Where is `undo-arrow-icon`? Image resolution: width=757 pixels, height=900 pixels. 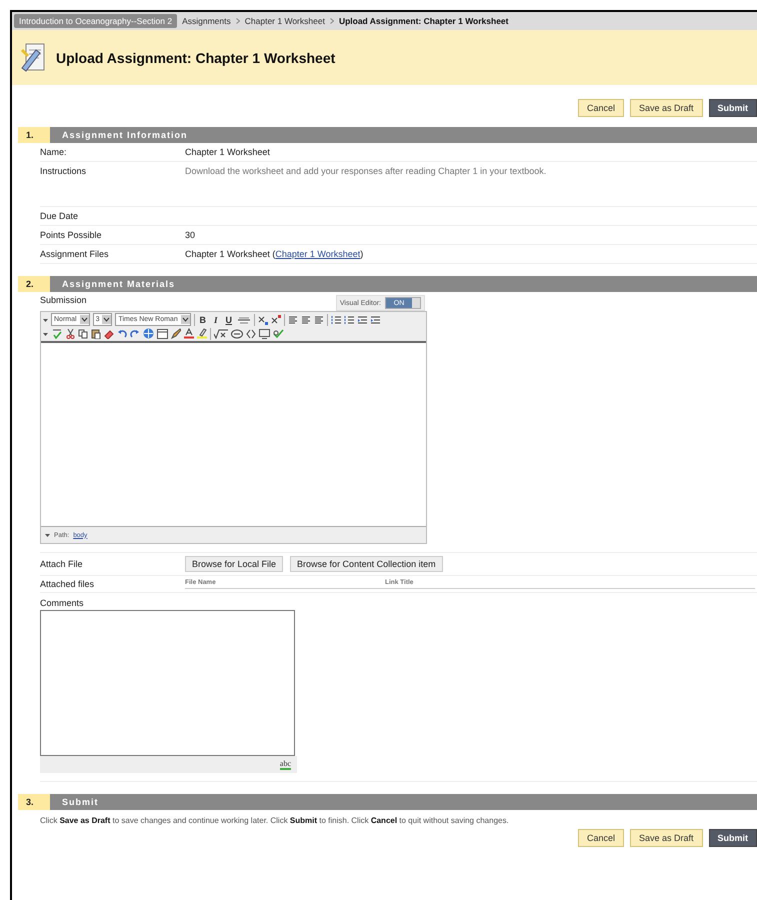
undo-arrow-icon is located at coordinates (122, 333).